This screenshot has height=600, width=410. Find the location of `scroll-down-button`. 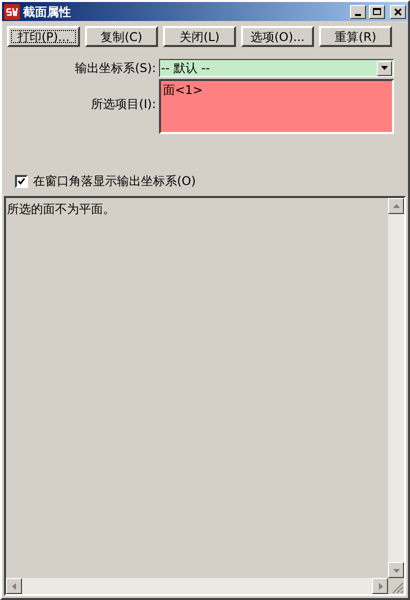

scroll-down-button is located at coordinates (396, 570).